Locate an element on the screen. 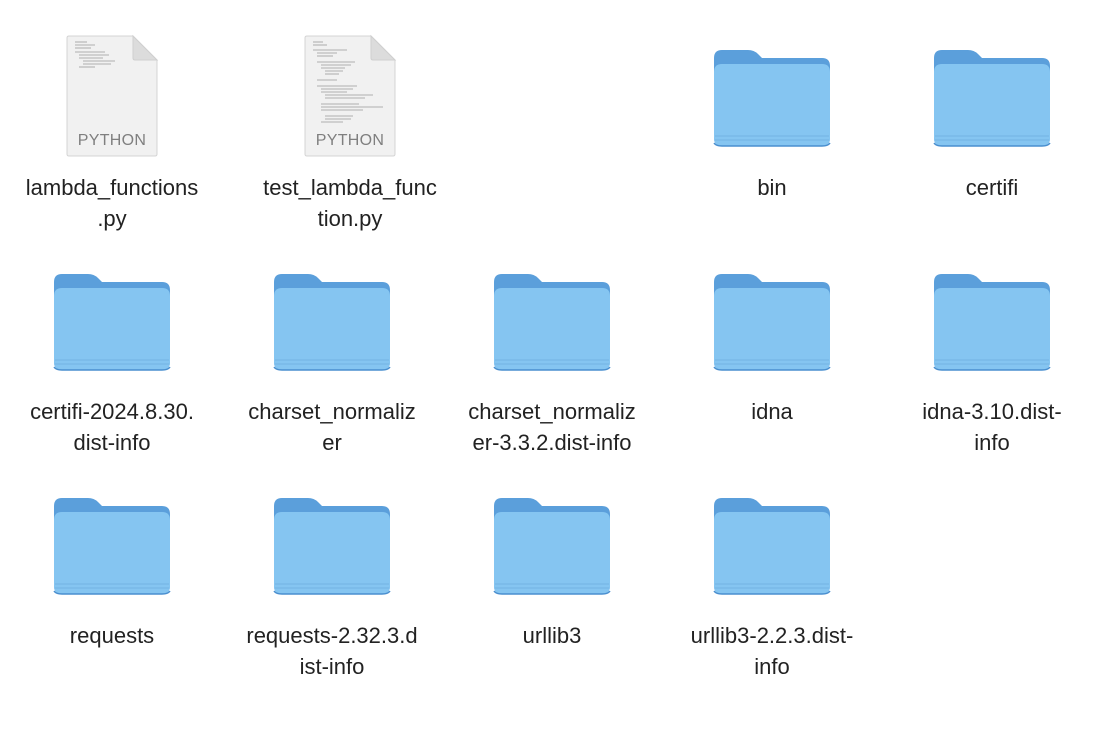  folder-name-label: idna is located at coordinates (772, 411).